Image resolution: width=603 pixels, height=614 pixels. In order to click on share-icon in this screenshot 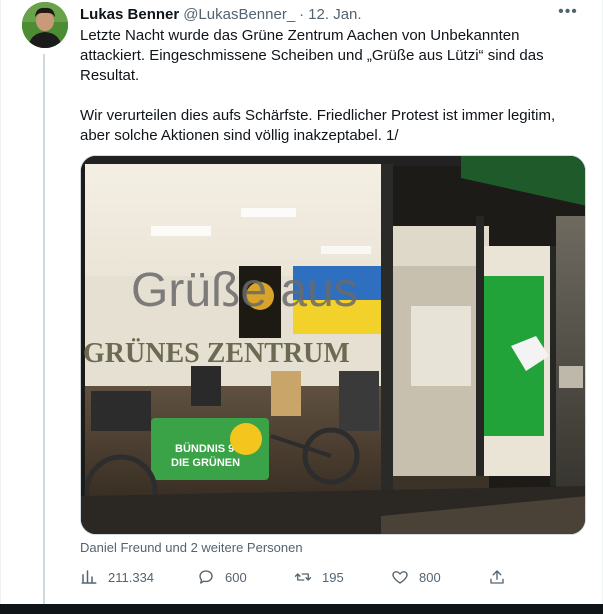, I will do `click(497, 577)`.